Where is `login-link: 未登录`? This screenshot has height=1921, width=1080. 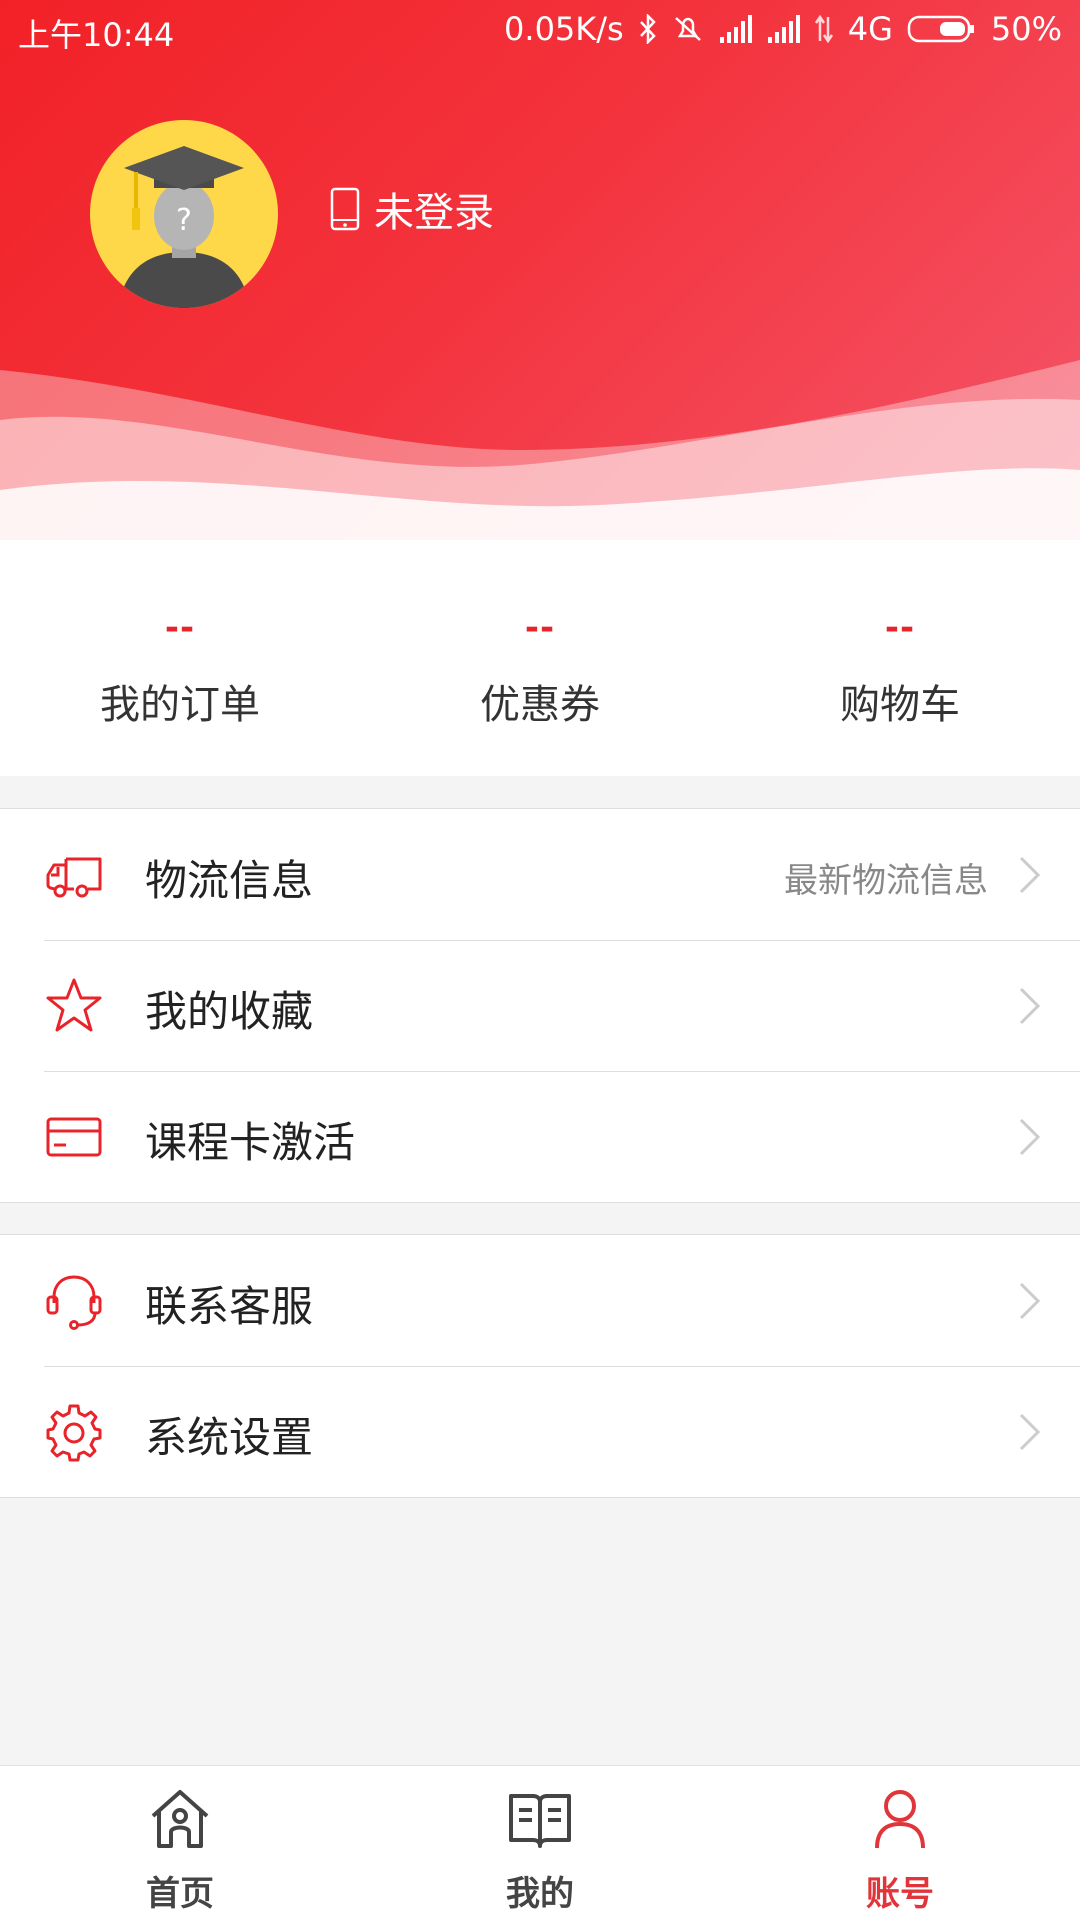
login-link: 未登录 is located at coordinates (412, 209).